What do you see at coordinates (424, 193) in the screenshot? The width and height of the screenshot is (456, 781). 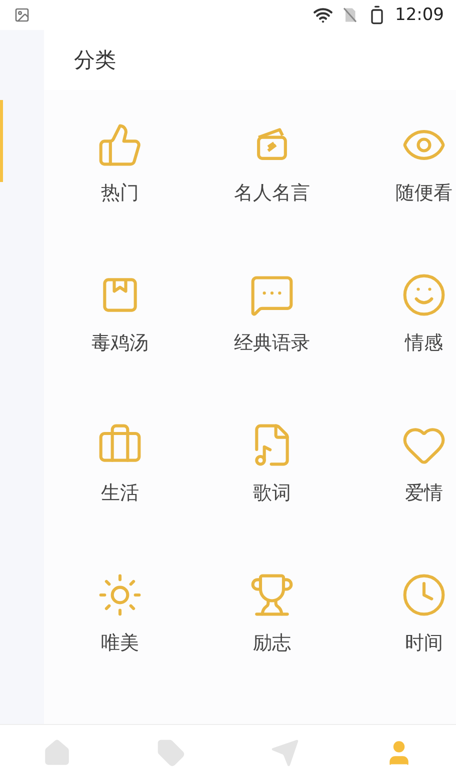 I see `category-label: 随便看` at bounding box center [424, 193].